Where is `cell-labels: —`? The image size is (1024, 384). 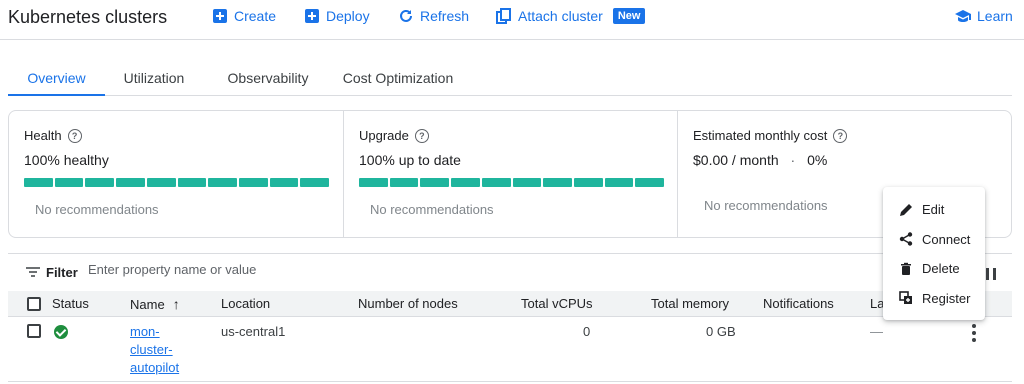
cell-labels: — is located at coordinates (876, 331).